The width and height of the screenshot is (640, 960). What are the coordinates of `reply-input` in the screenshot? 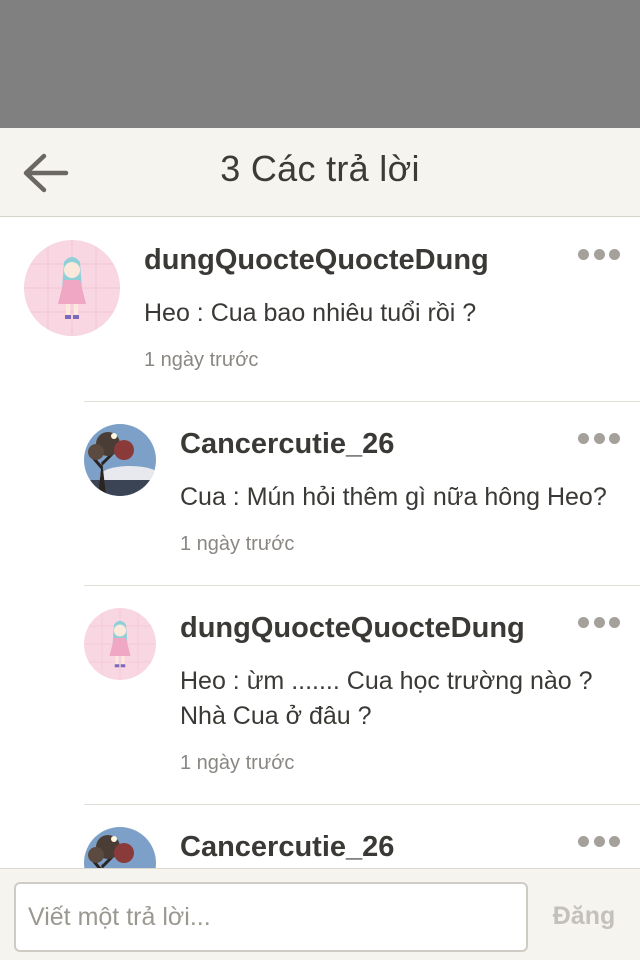 It's located at (271, 917).